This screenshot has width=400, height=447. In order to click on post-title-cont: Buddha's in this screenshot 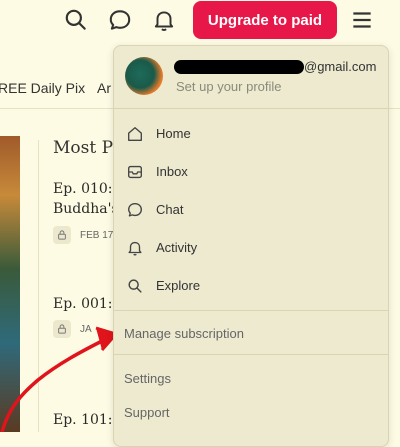, I will do `click(86, 209)`.